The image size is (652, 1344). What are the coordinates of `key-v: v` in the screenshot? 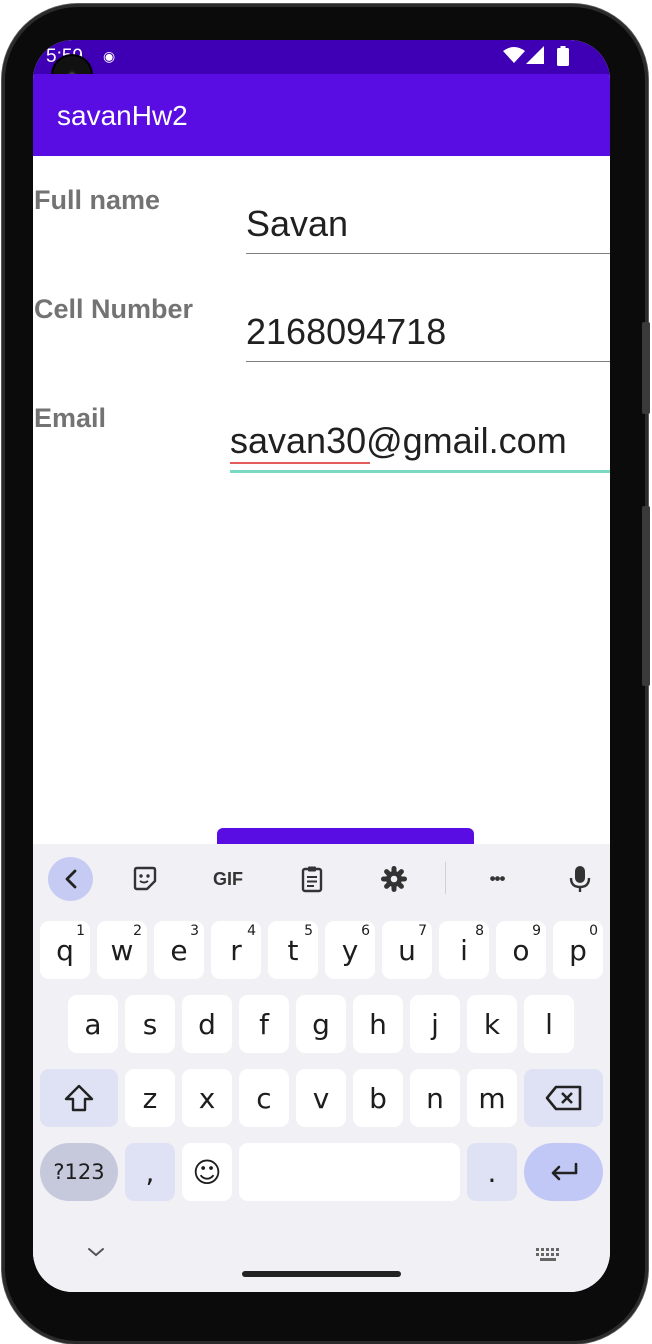 It's located at (321, 1098).